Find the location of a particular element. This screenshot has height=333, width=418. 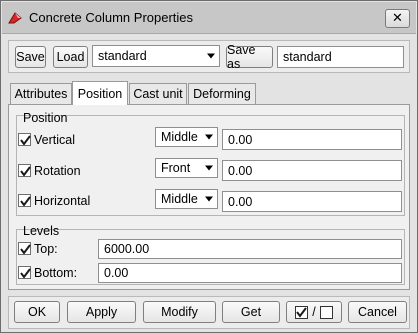

bottom-level-input: 0.00 is located at coordinates (250, 273).